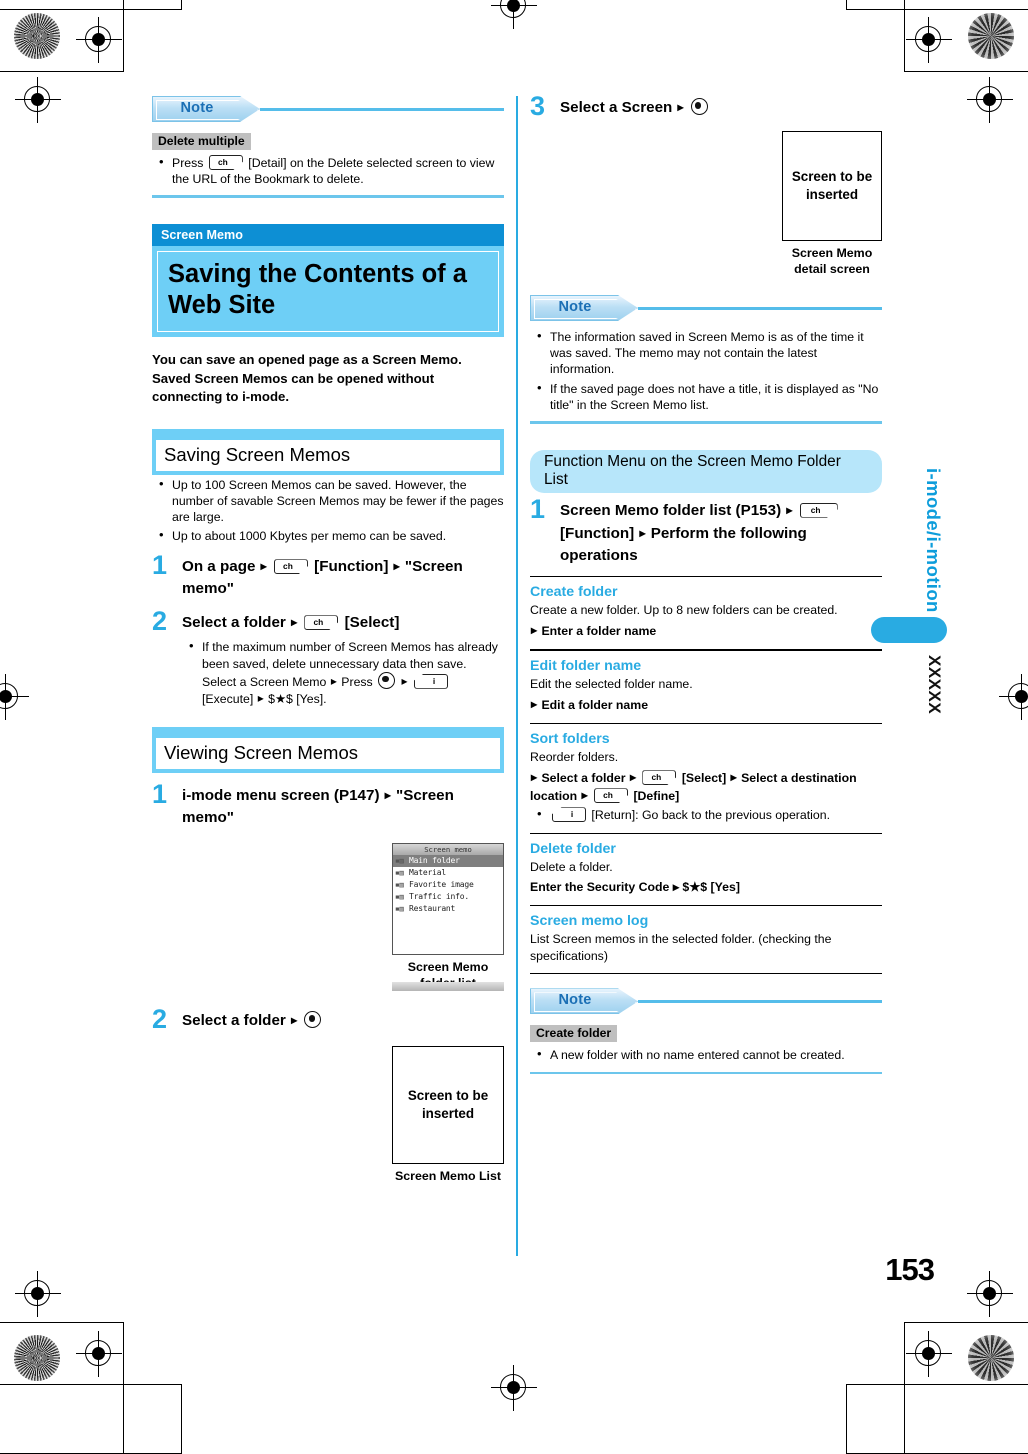 This screenshot has height=1454, width=1028. What do you see at coordinates (328, 1019) in the screenshot?
I see `step-viewing-2: 2 Select a folder ▸` at bounding box center [328, 1019].